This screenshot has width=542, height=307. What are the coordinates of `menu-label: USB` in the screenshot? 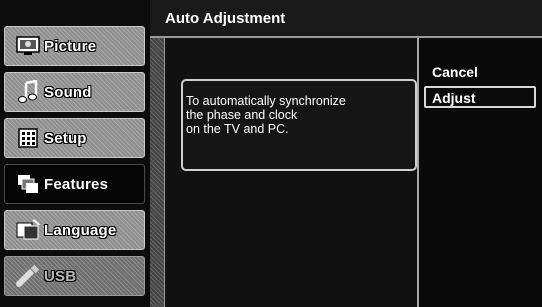 It's located at (60, 276).